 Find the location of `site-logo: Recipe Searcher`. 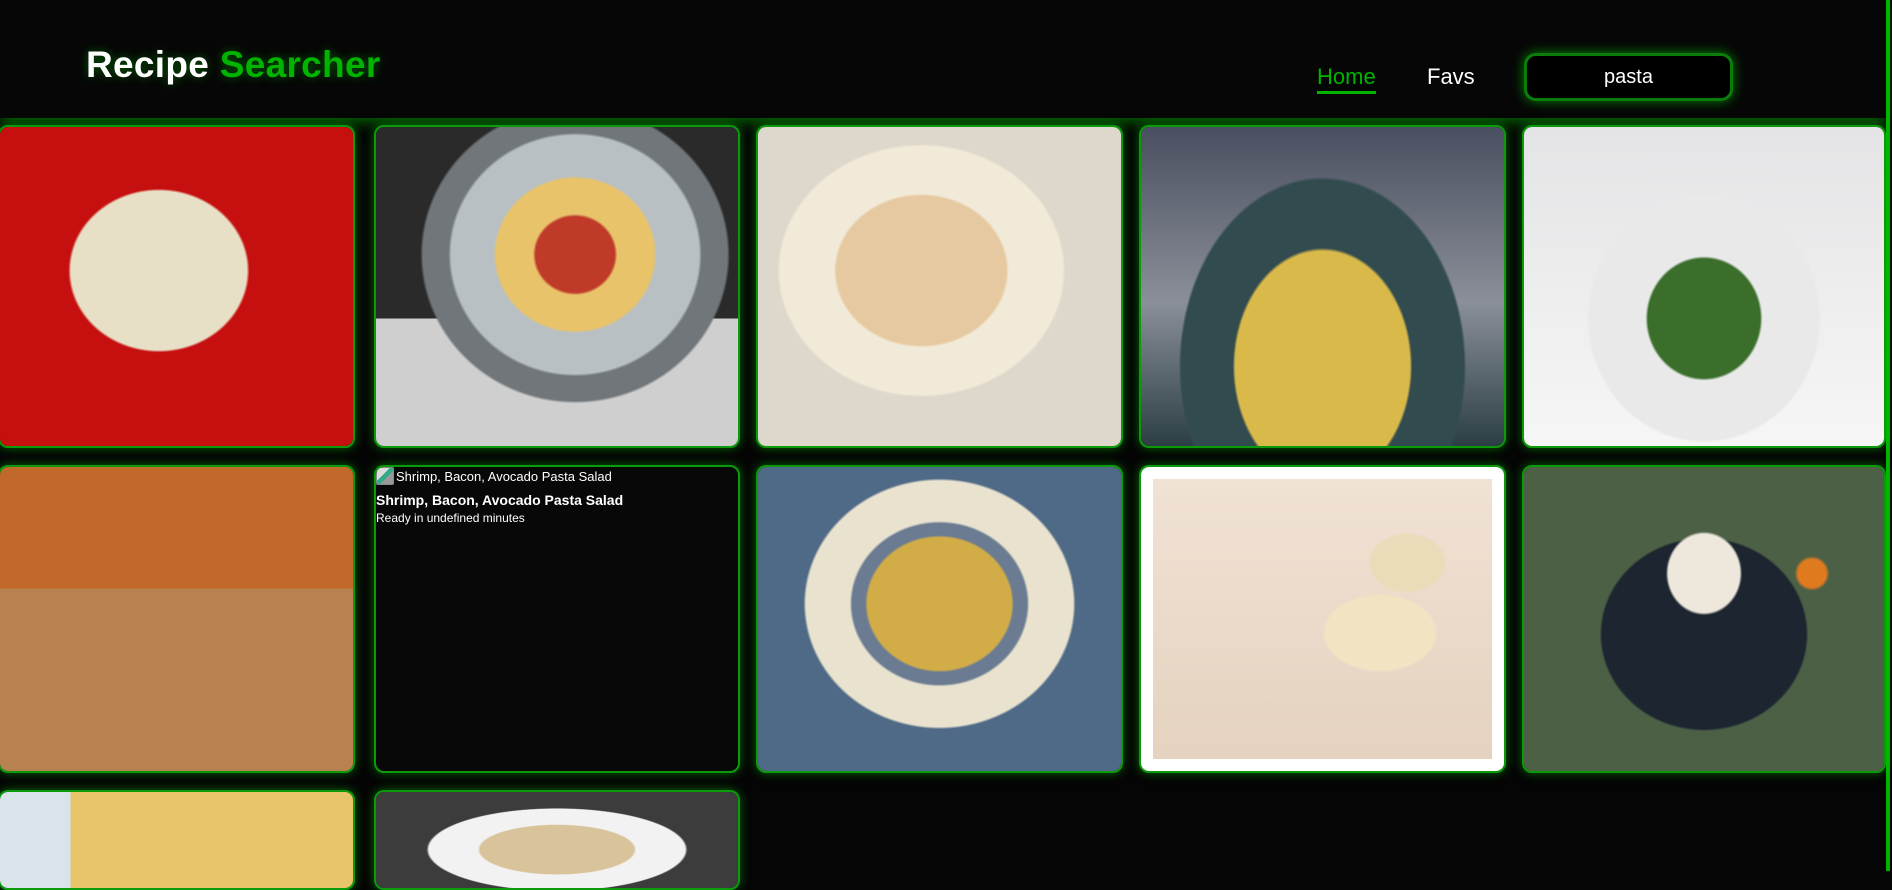

site-logo: Recipe Searcher is located at coordinates (233, 65).